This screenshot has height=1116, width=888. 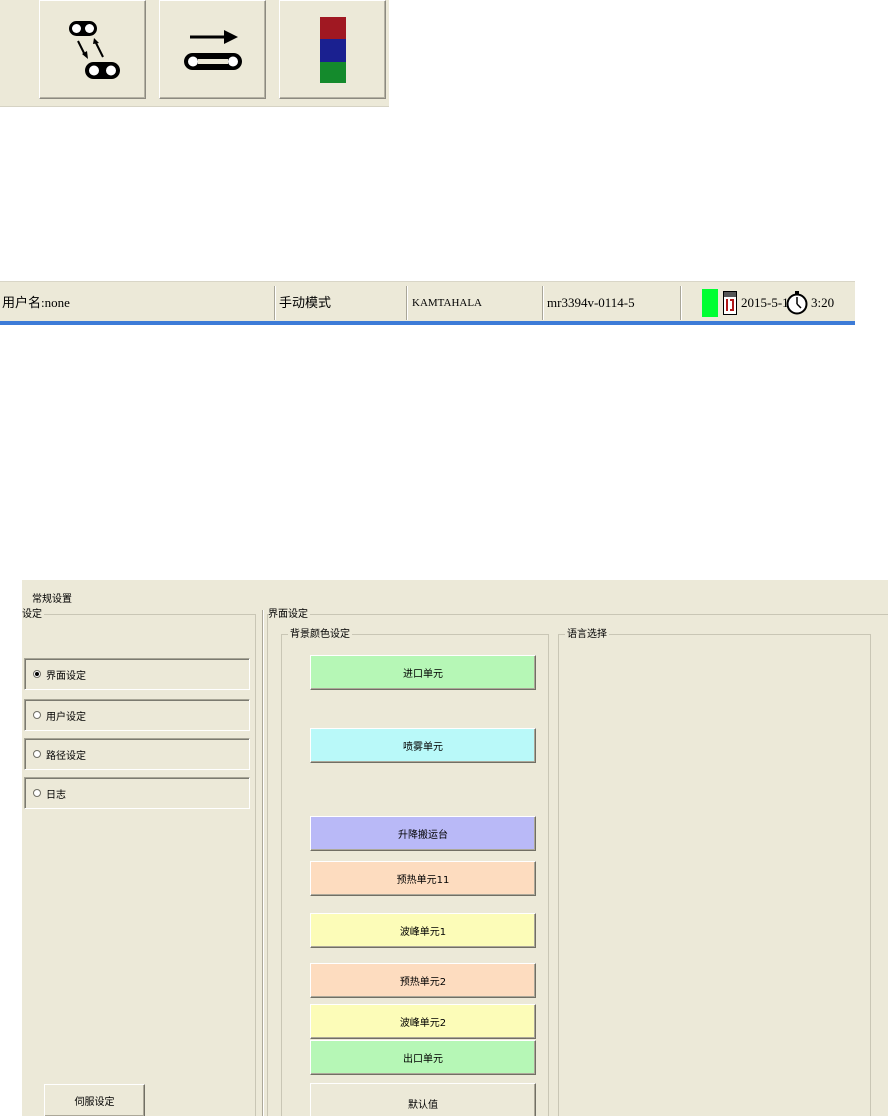 What do you see at coordinates (423, 1057) in the screenshot?
I see `color-button-outlet: 出口单元` at bounding box center [423, 1057].